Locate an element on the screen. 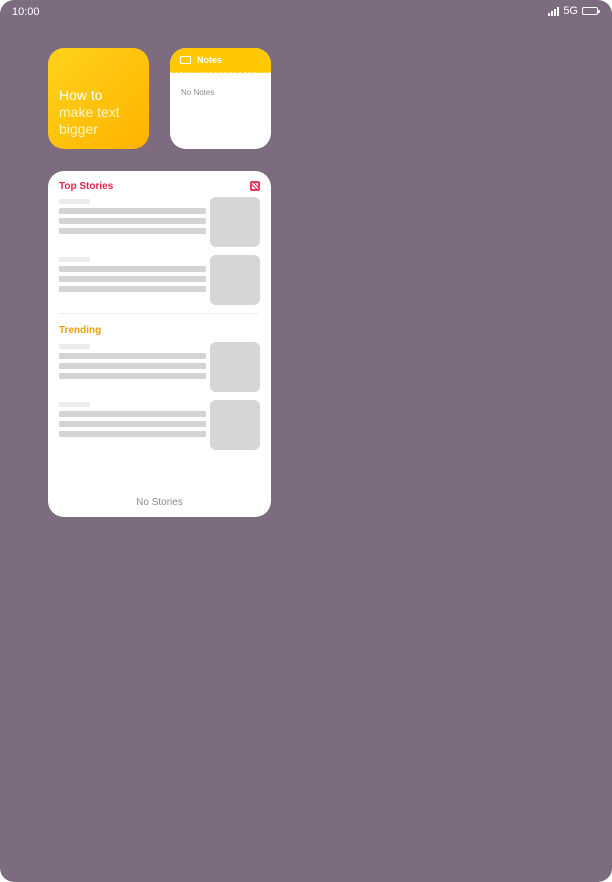  trending-title: Trending is located at coordinates (80, 330).